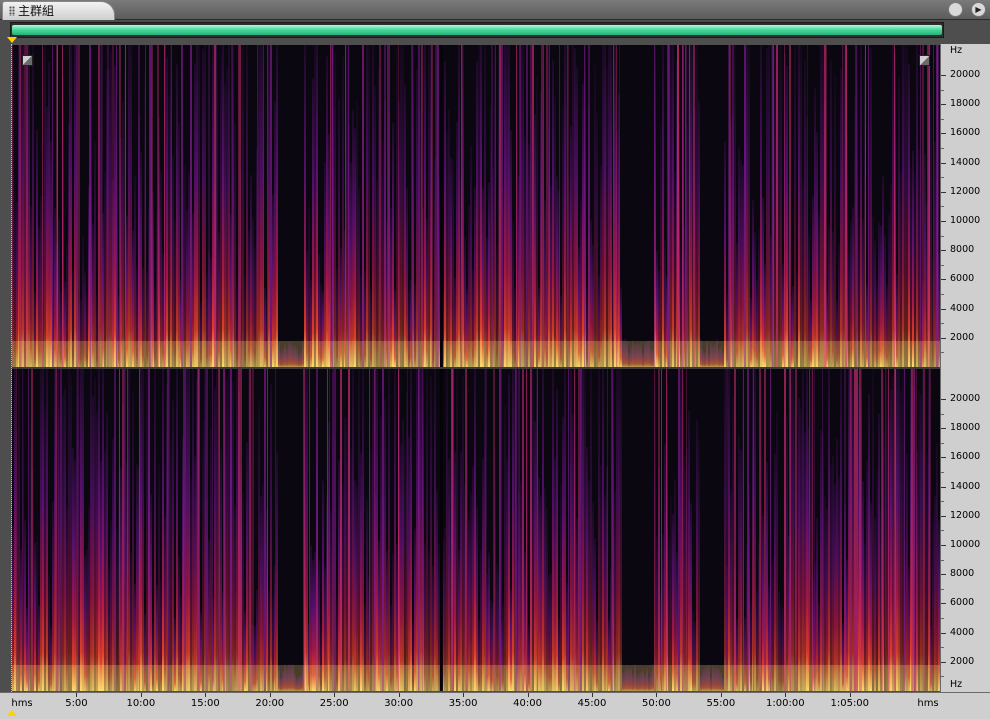 This screenshot has width=990, height=719. I want to click on visible-range-handle, so click(477, 30).